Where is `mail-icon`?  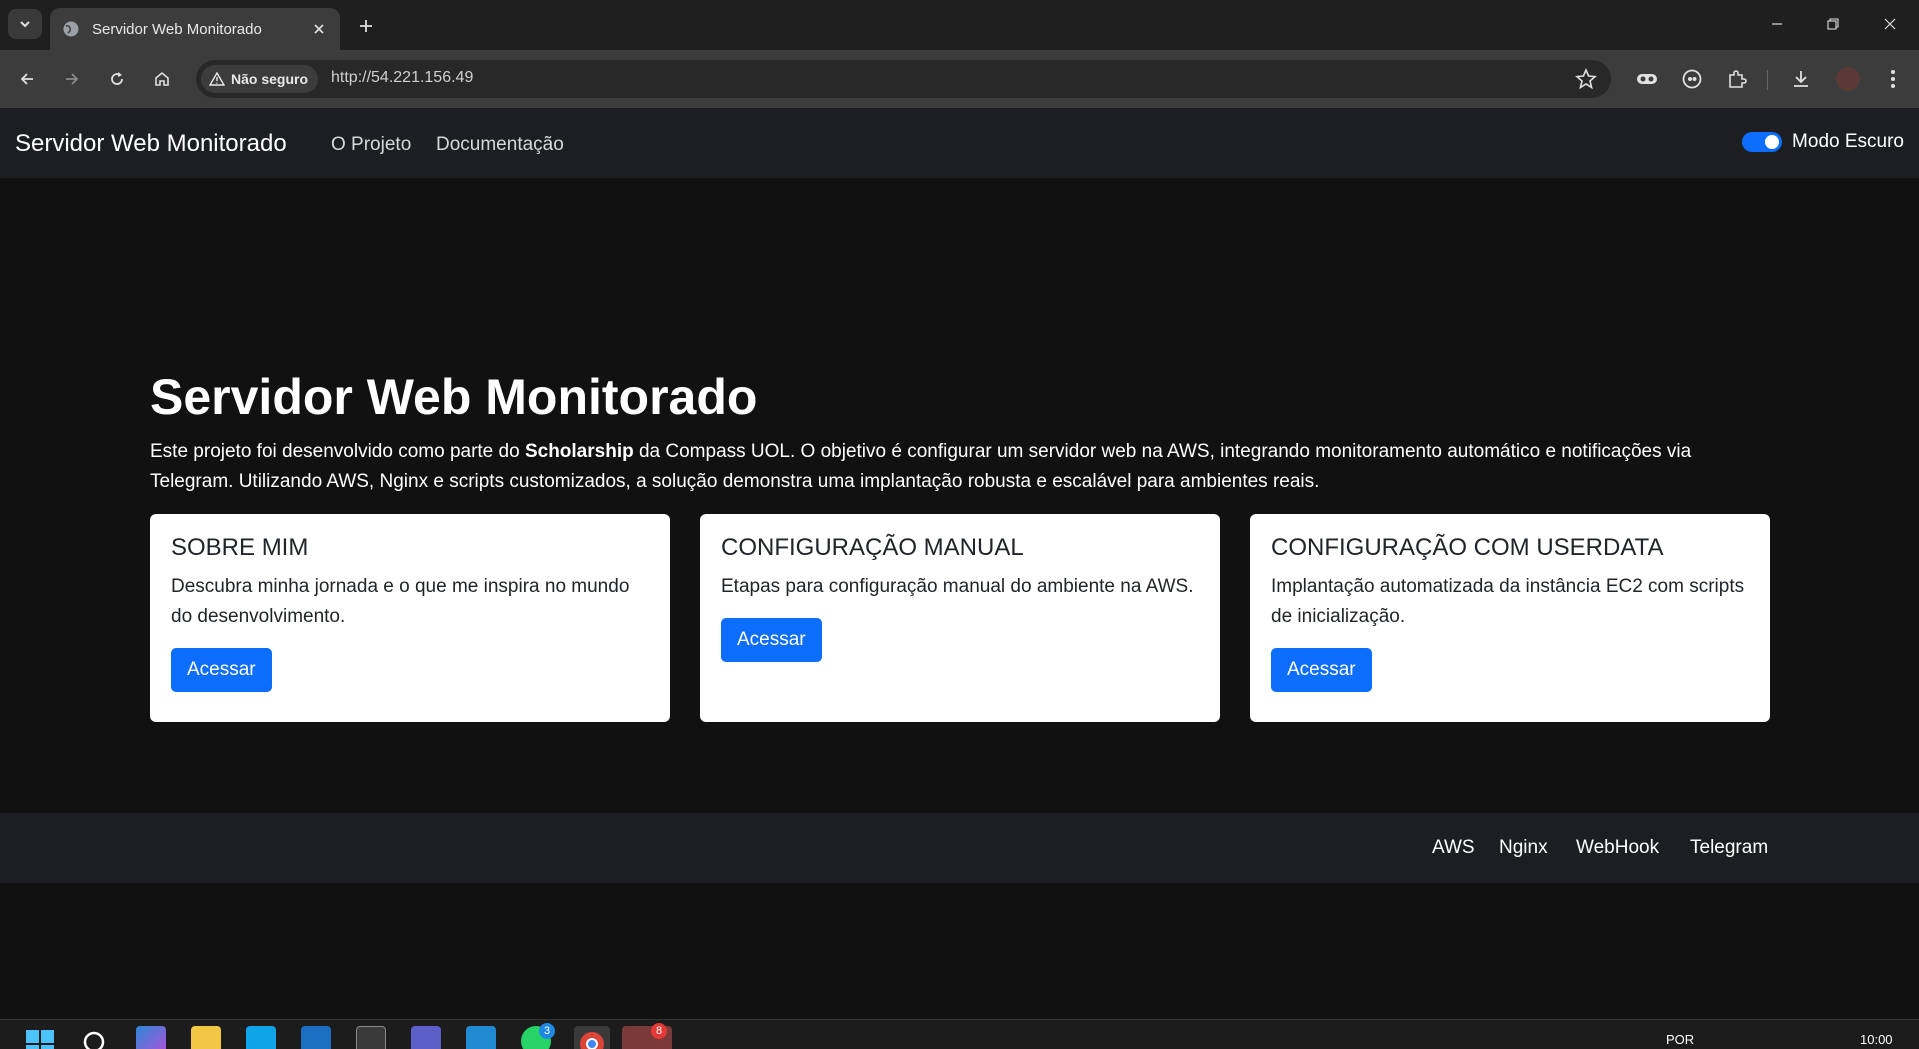
mail-icon is located at coordinates (261, 1037).